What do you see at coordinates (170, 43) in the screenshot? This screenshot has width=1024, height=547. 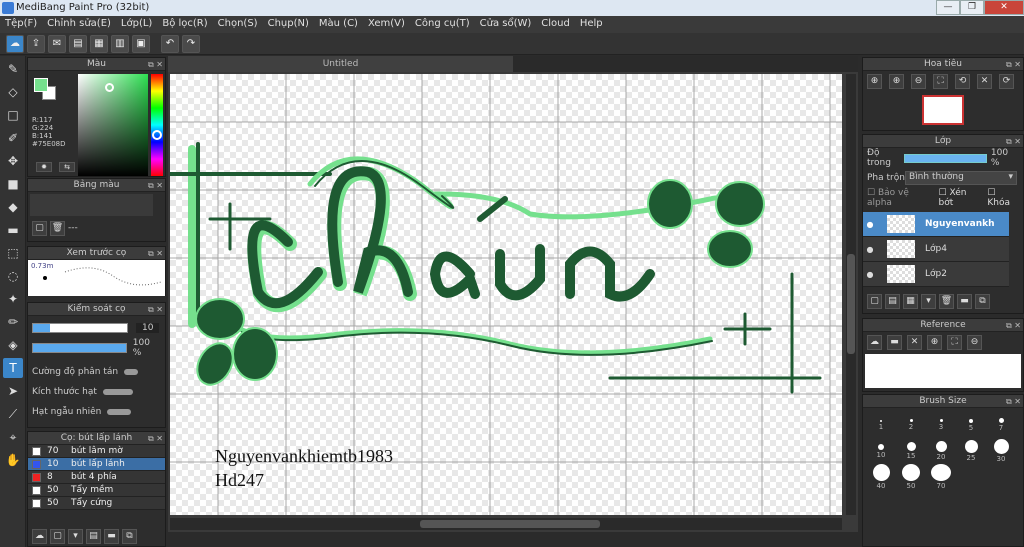 I see `undo-icon: ↶` at bounding box center [170, 43].